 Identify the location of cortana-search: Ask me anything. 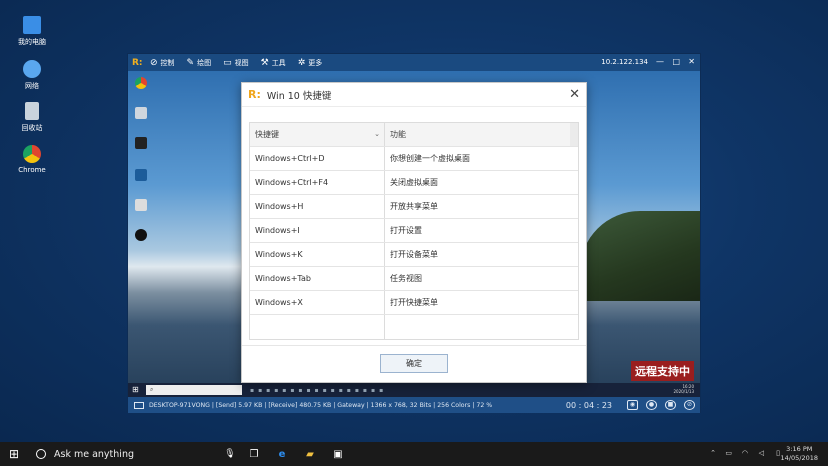
(124, 454).